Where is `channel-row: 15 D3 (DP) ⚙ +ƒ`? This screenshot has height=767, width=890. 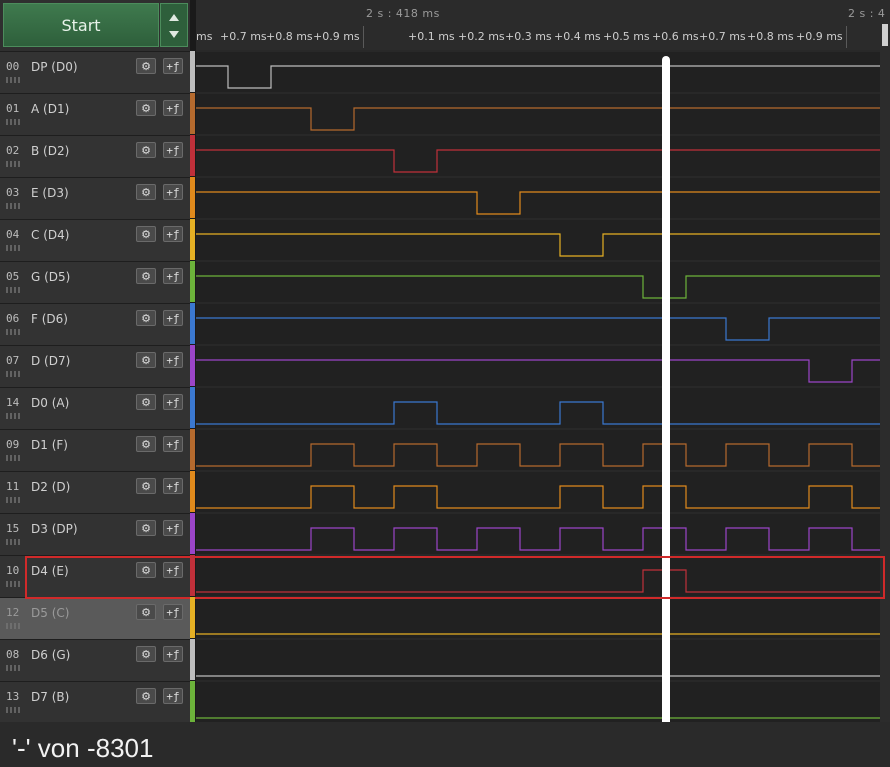
channel-row: 15 D3 (DP) ⚙ +ƒ is located at coordinates (95, 534).